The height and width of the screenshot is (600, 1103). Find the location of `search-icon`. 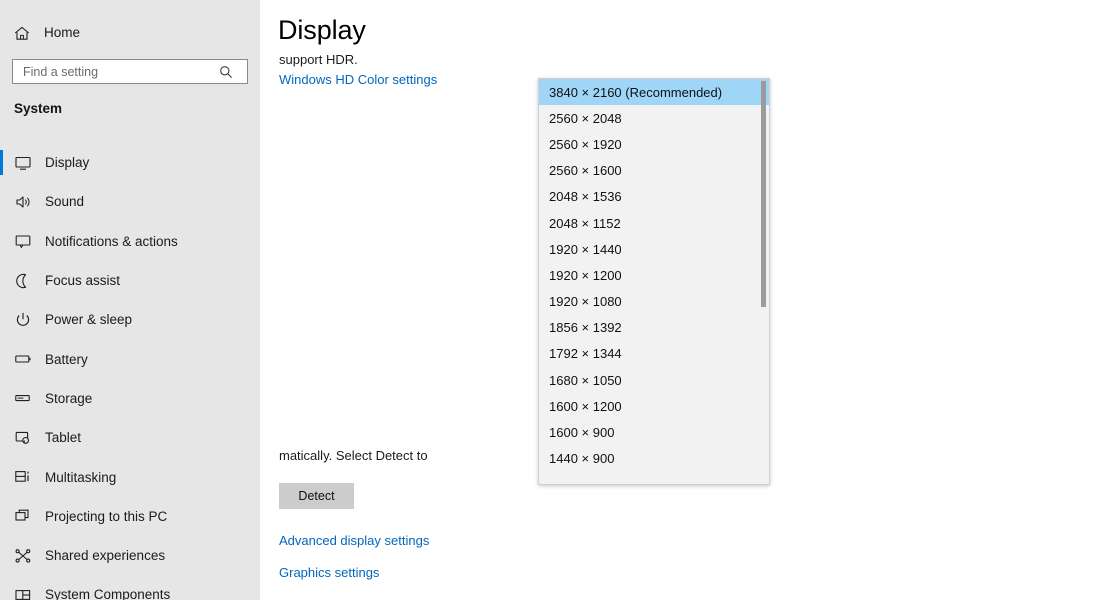

search-icon is located at coordinates (226, 71).